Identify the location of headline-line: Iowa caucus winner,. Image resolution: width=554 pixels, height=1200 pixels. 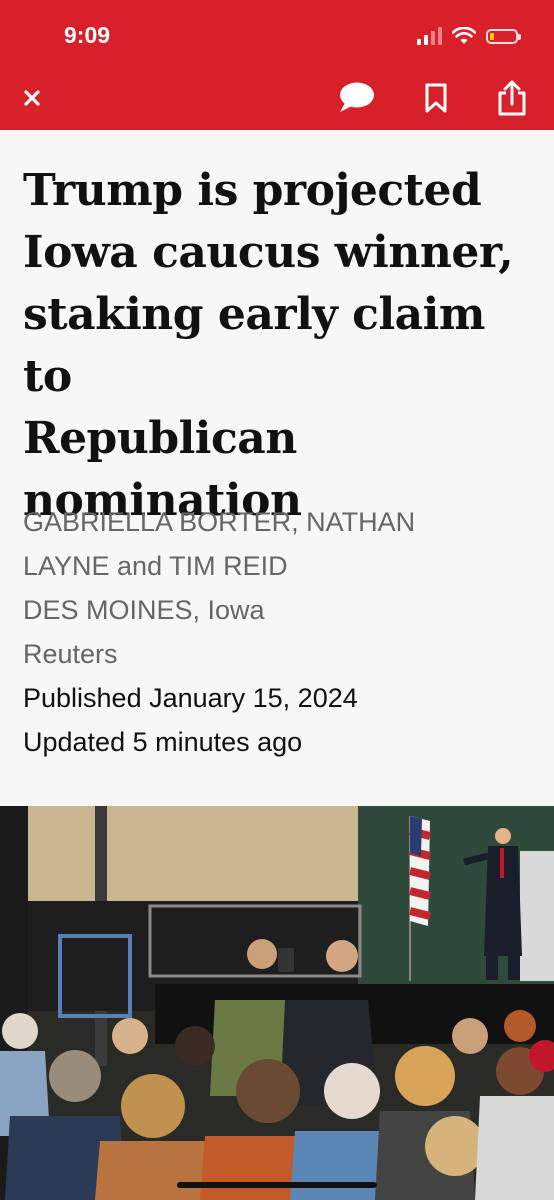
(268, 252).